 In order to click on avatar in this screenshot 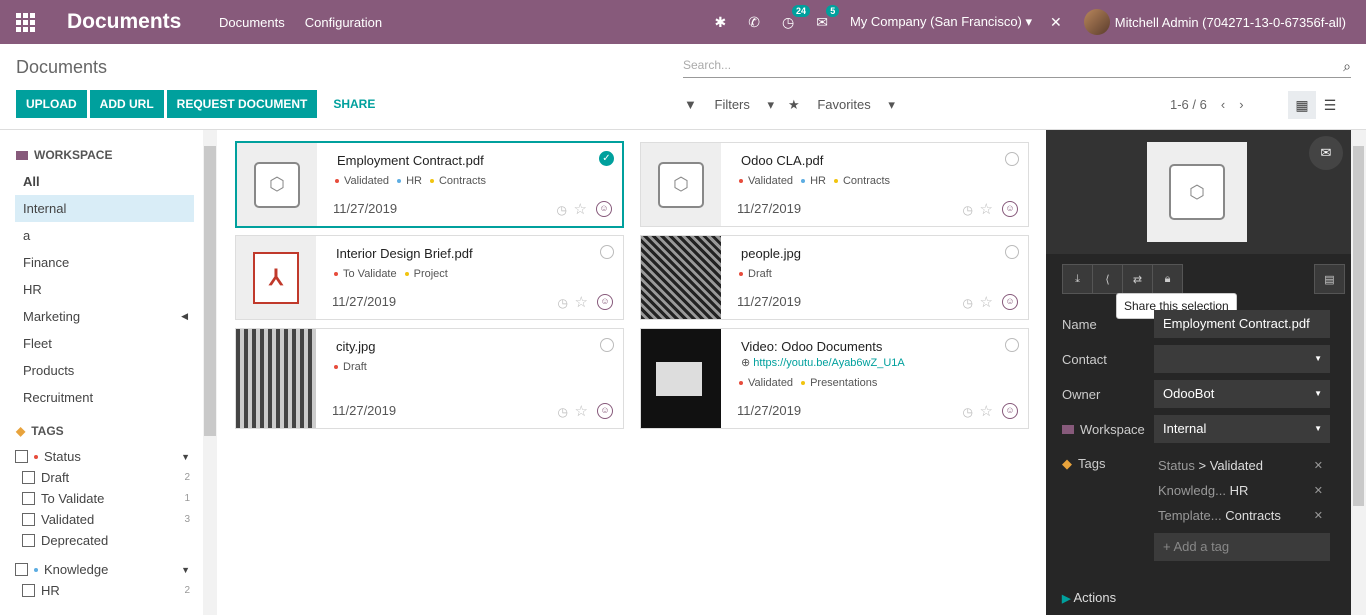, I will do `click(1096, 22)`.